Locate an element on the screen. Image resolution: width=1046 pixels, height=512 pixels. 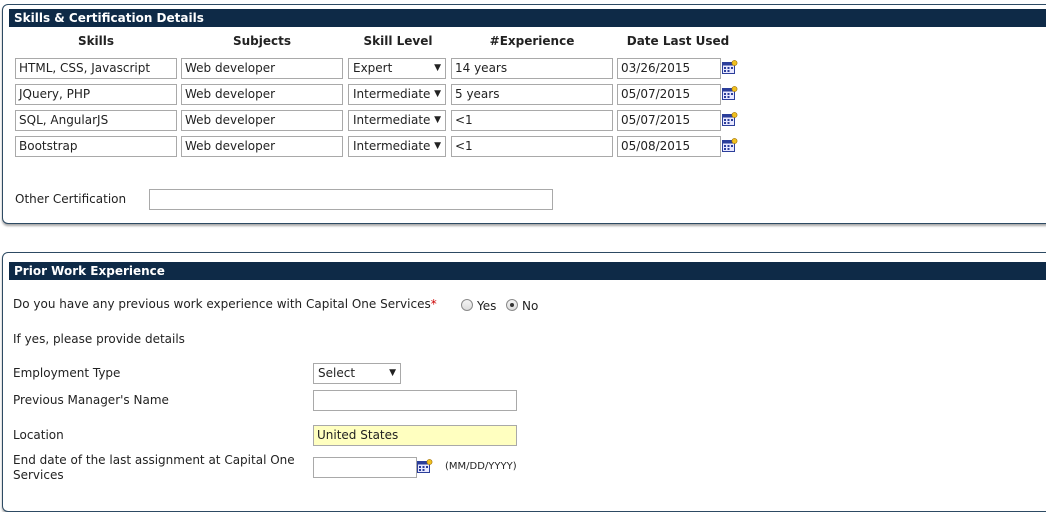
radio-no-label: No is located at coordinates (530, 306).